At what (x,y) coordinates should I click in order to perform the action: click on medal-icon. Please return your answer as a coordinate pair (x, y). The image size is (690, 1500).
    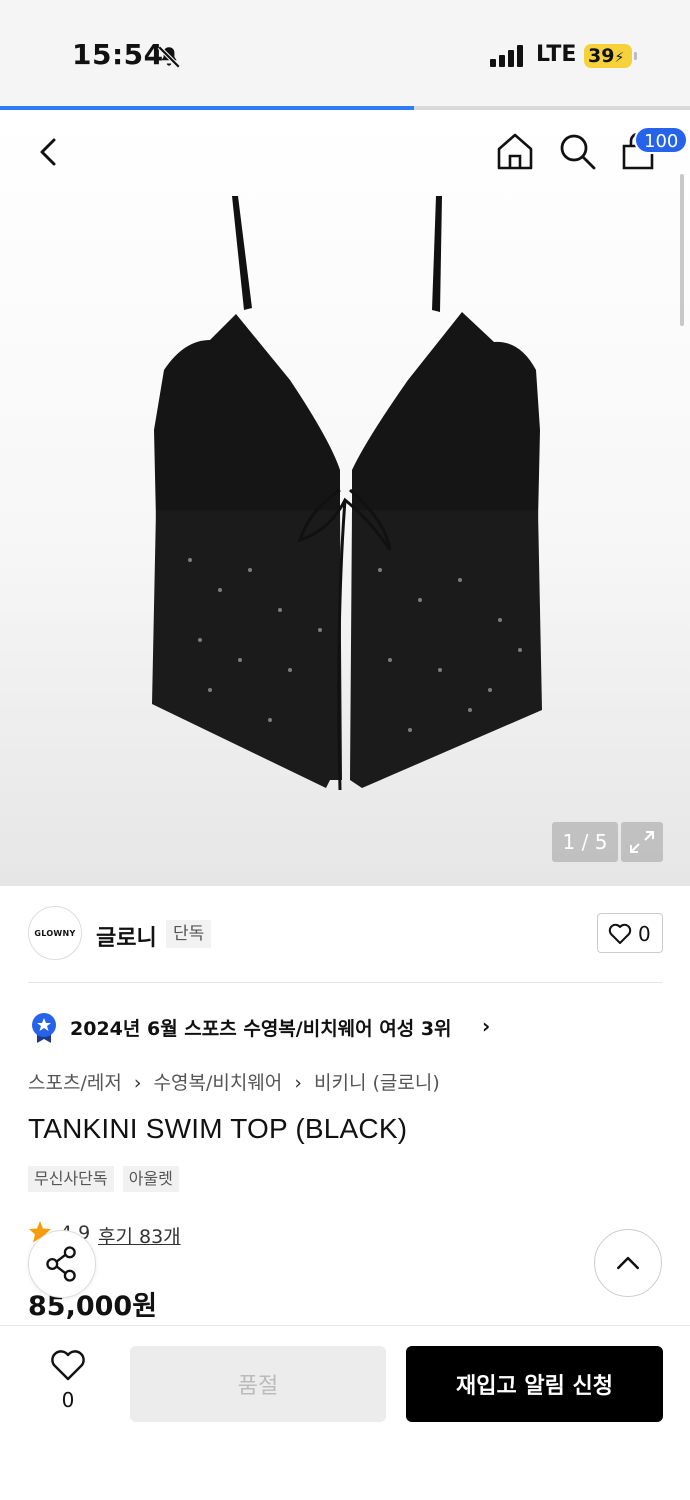
    Looking at the image, I should click on (44, 1028).